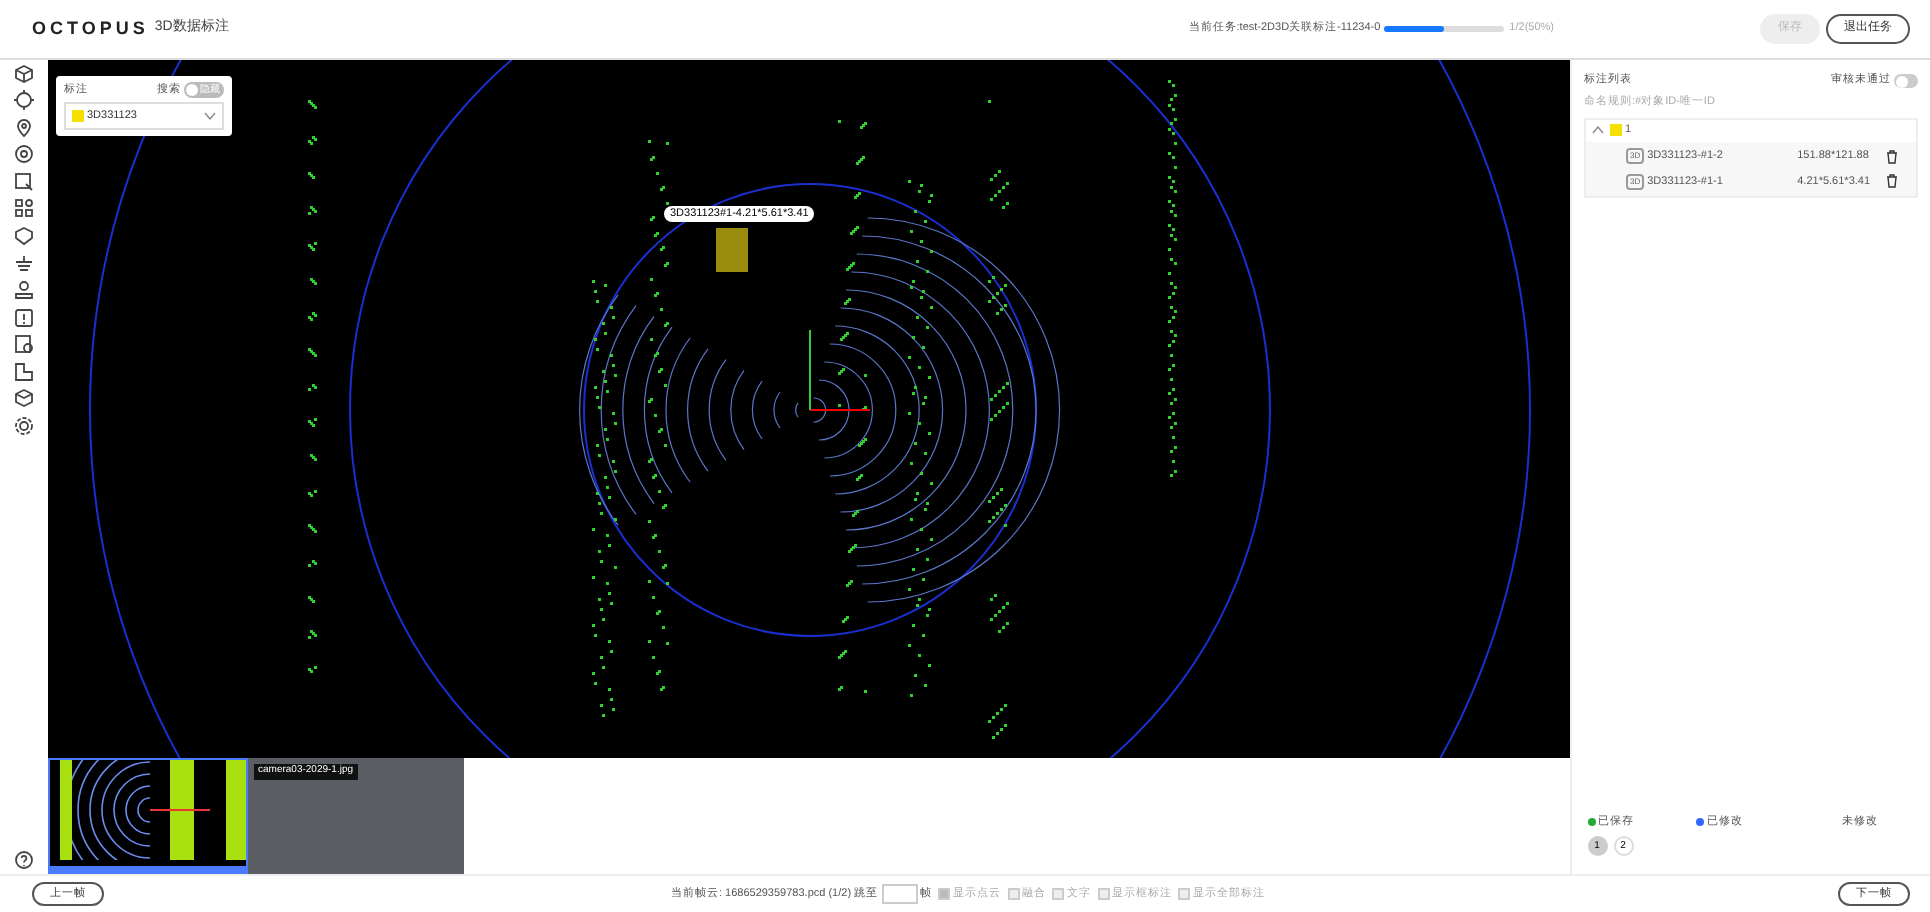 The height and width of the screenshot is (912, 1930). What do you see at coordinates (24, 127) in the screenshot?
I see `pin-icon` at bounding box center [24, 127].